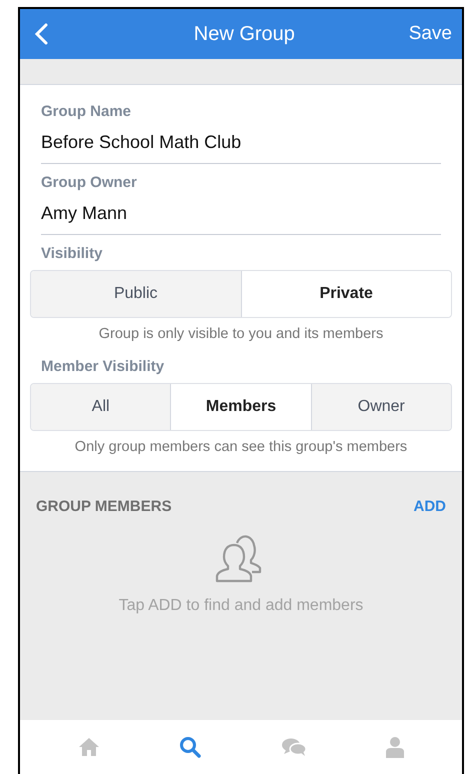  What do you see at coordinates (345, 294) in the screenshot?
I see `segment-option: Private` at bounding box center [345, 294].